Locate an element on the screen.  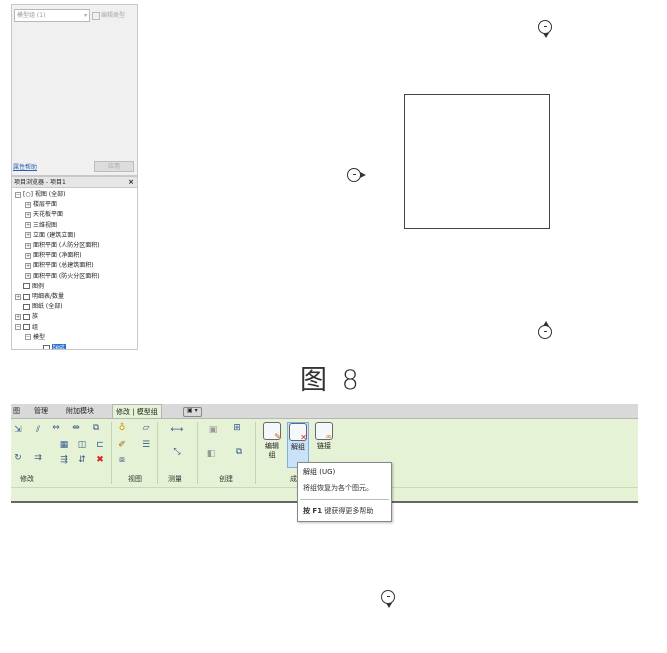
browser-tree-item: + 楼层平面 is located at coordinates (41, 205).